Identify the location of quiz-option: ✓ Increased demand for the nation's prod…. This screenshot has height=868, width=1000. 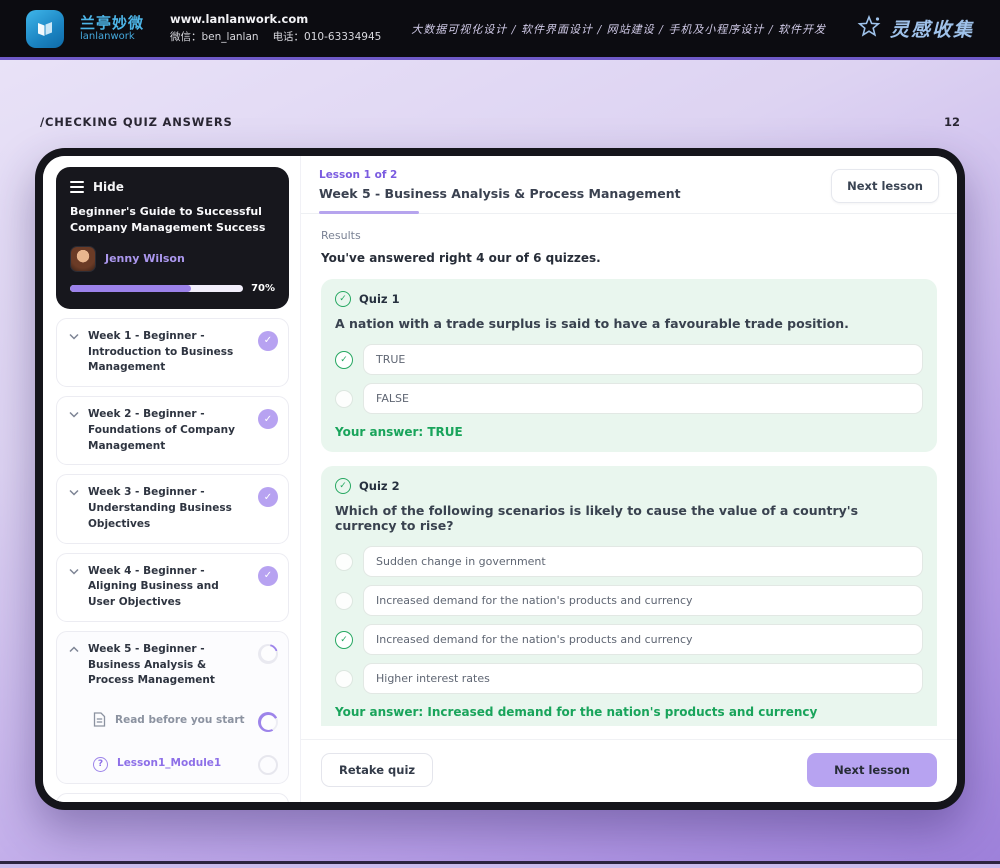
(629, 639).